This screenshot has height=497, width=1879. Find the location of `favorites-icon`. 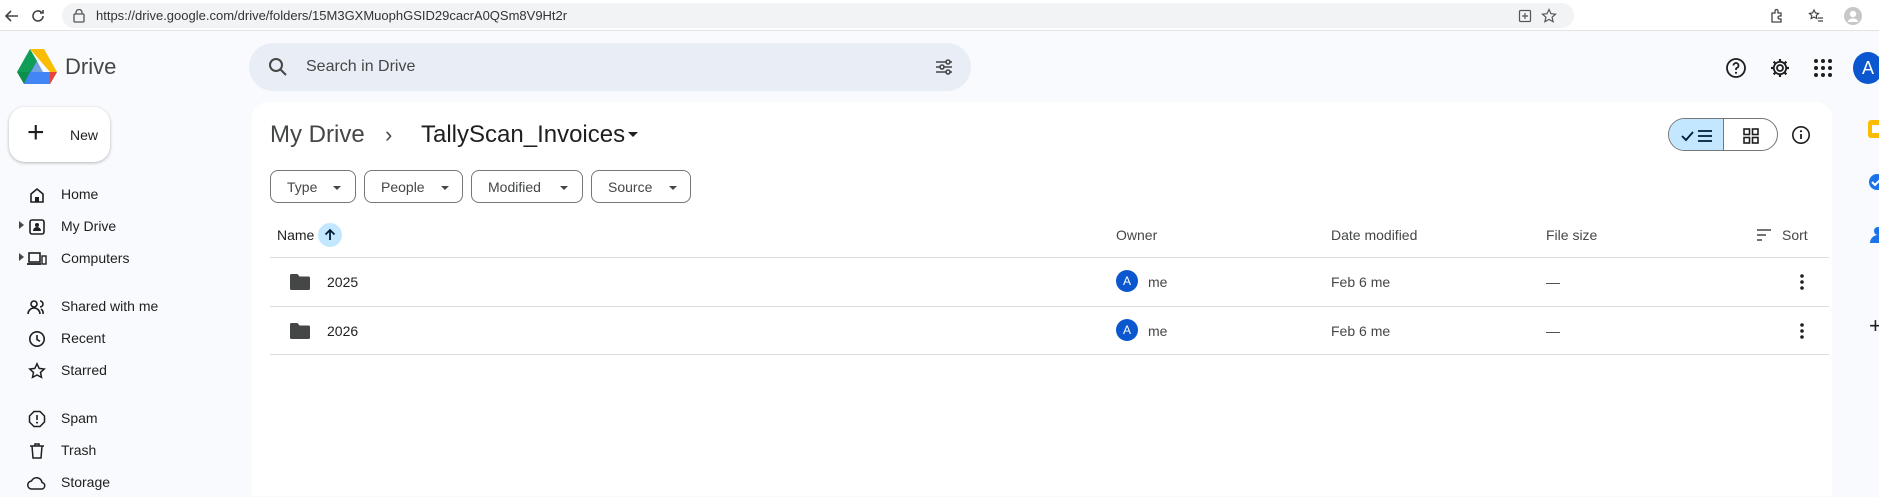

favorites-icon is located at coordinates (1816, 16).